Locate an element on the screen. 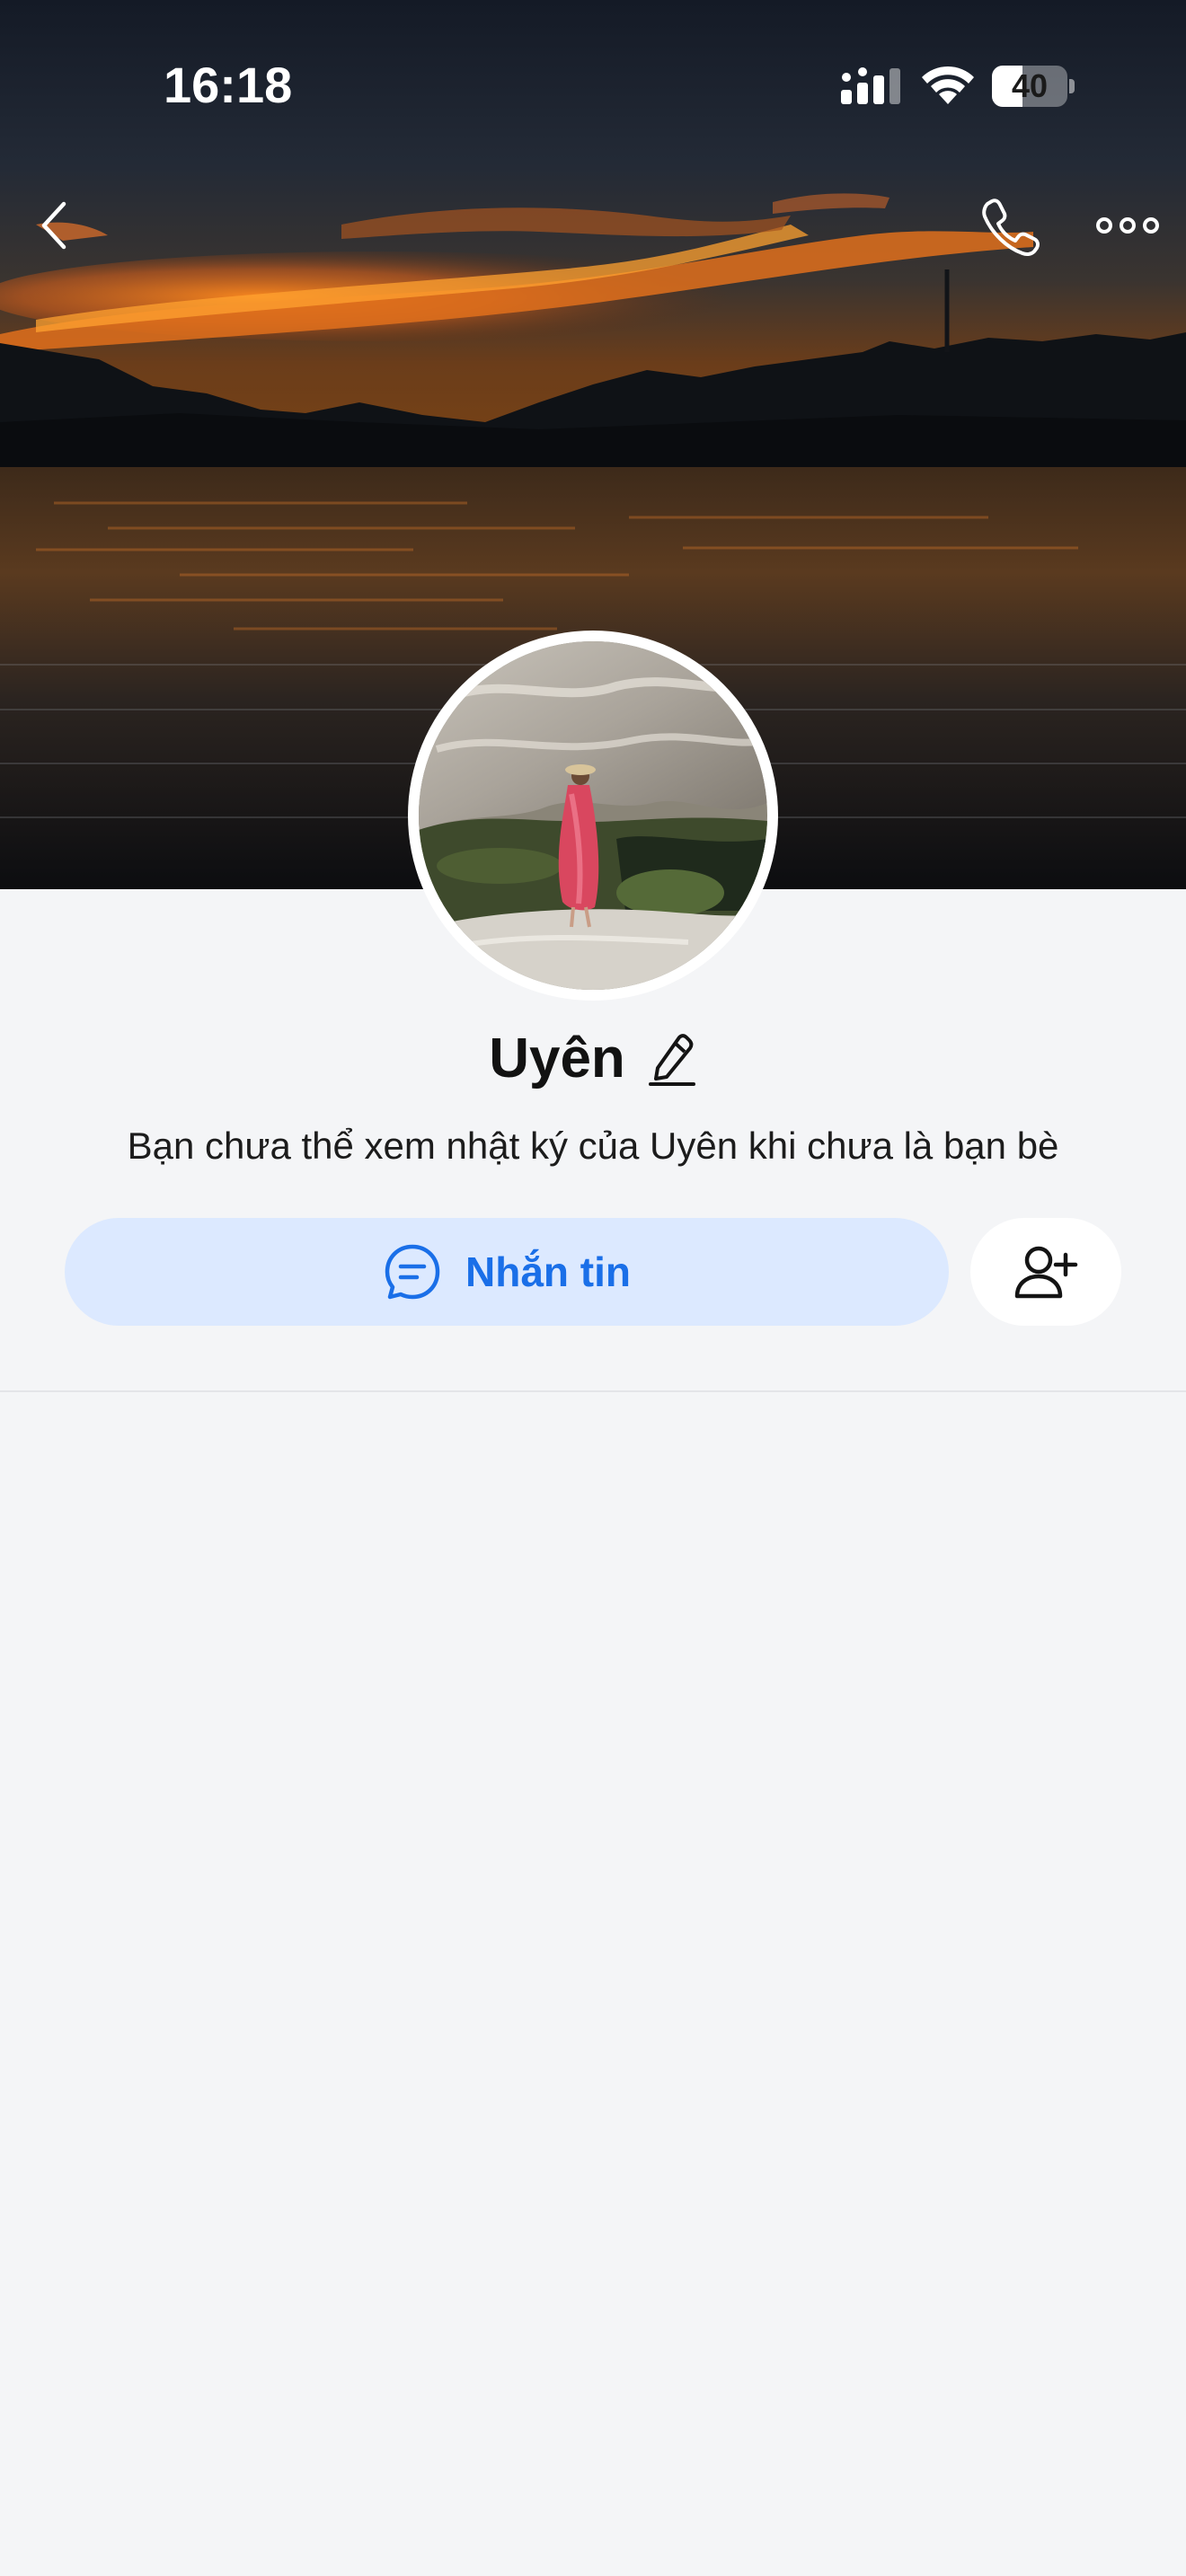  phone-icon is located at coordinates (1011, 227).